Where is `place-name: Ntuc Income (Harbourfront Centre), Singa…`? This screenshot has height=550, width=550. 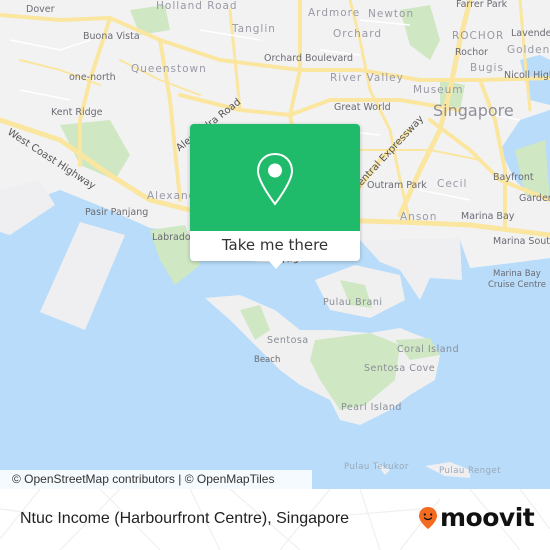
place-name: Ntuc Income (Harbourfront Centre), Singa… is located at coordinates (185, 518).